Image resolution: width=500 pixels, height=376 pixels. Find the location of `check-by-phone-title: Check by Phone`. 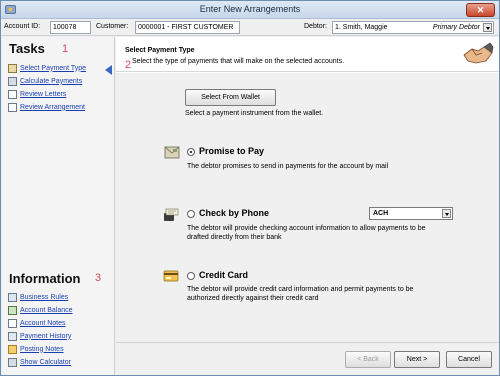

check-by-phone-title: Check by Phone is located at coordinates (234, 213).